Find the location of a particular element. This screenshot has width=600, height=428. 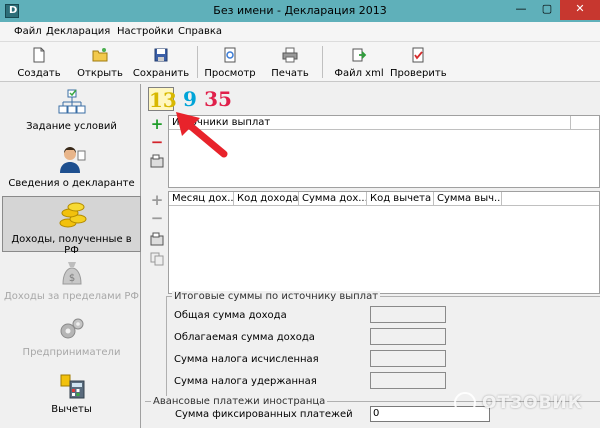

tax-rate-35-tab: 35 is located at coordinates (218, 99).